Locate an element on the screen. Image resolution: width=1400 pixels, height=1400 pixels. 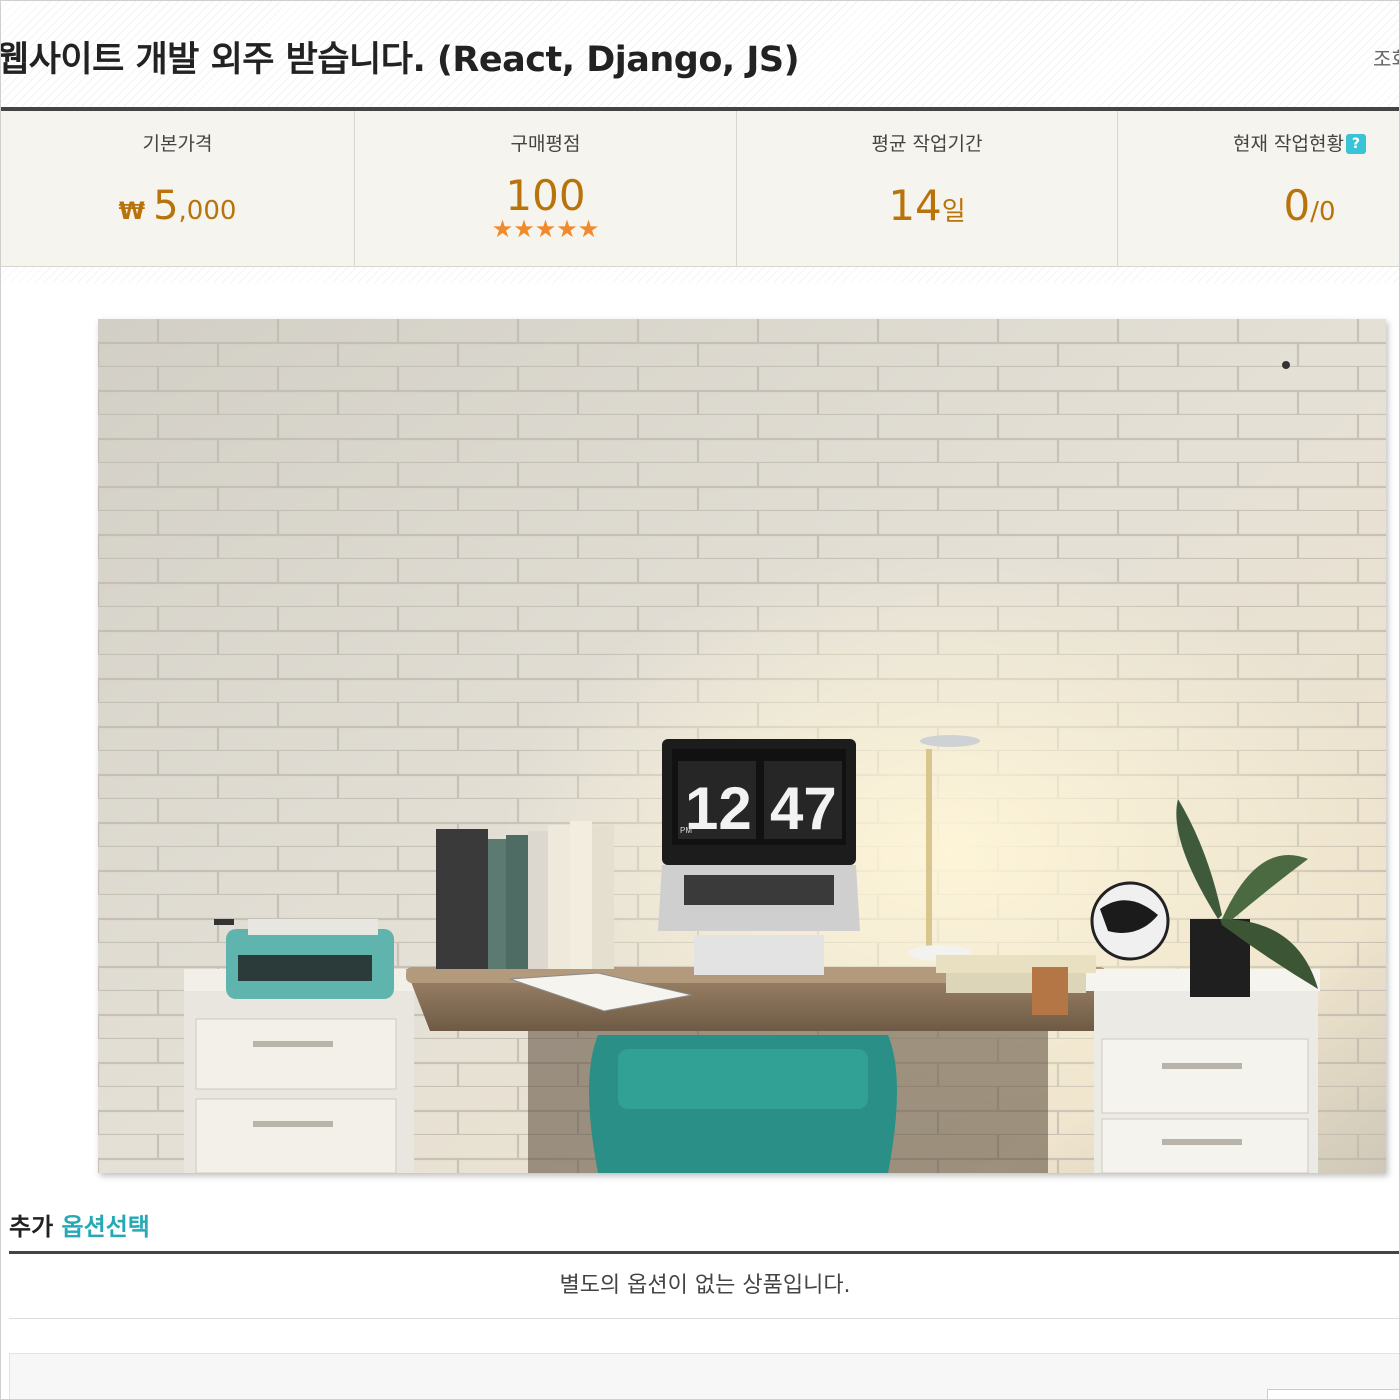
order-box-field is located at coordinates (1333, 1394).